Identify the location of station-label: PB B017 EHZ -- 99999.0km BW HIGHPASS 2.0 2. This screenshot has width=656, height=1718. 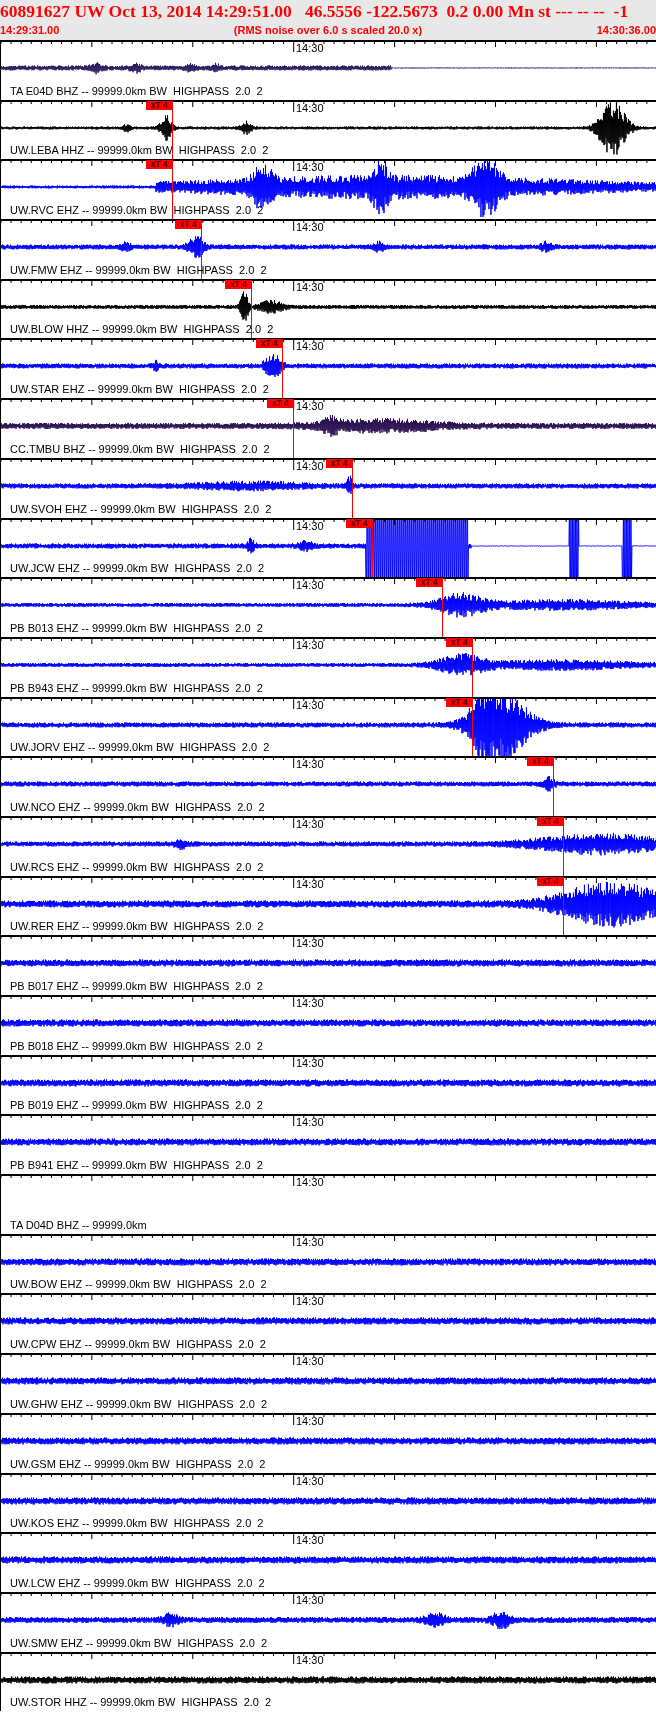
(136, 986).